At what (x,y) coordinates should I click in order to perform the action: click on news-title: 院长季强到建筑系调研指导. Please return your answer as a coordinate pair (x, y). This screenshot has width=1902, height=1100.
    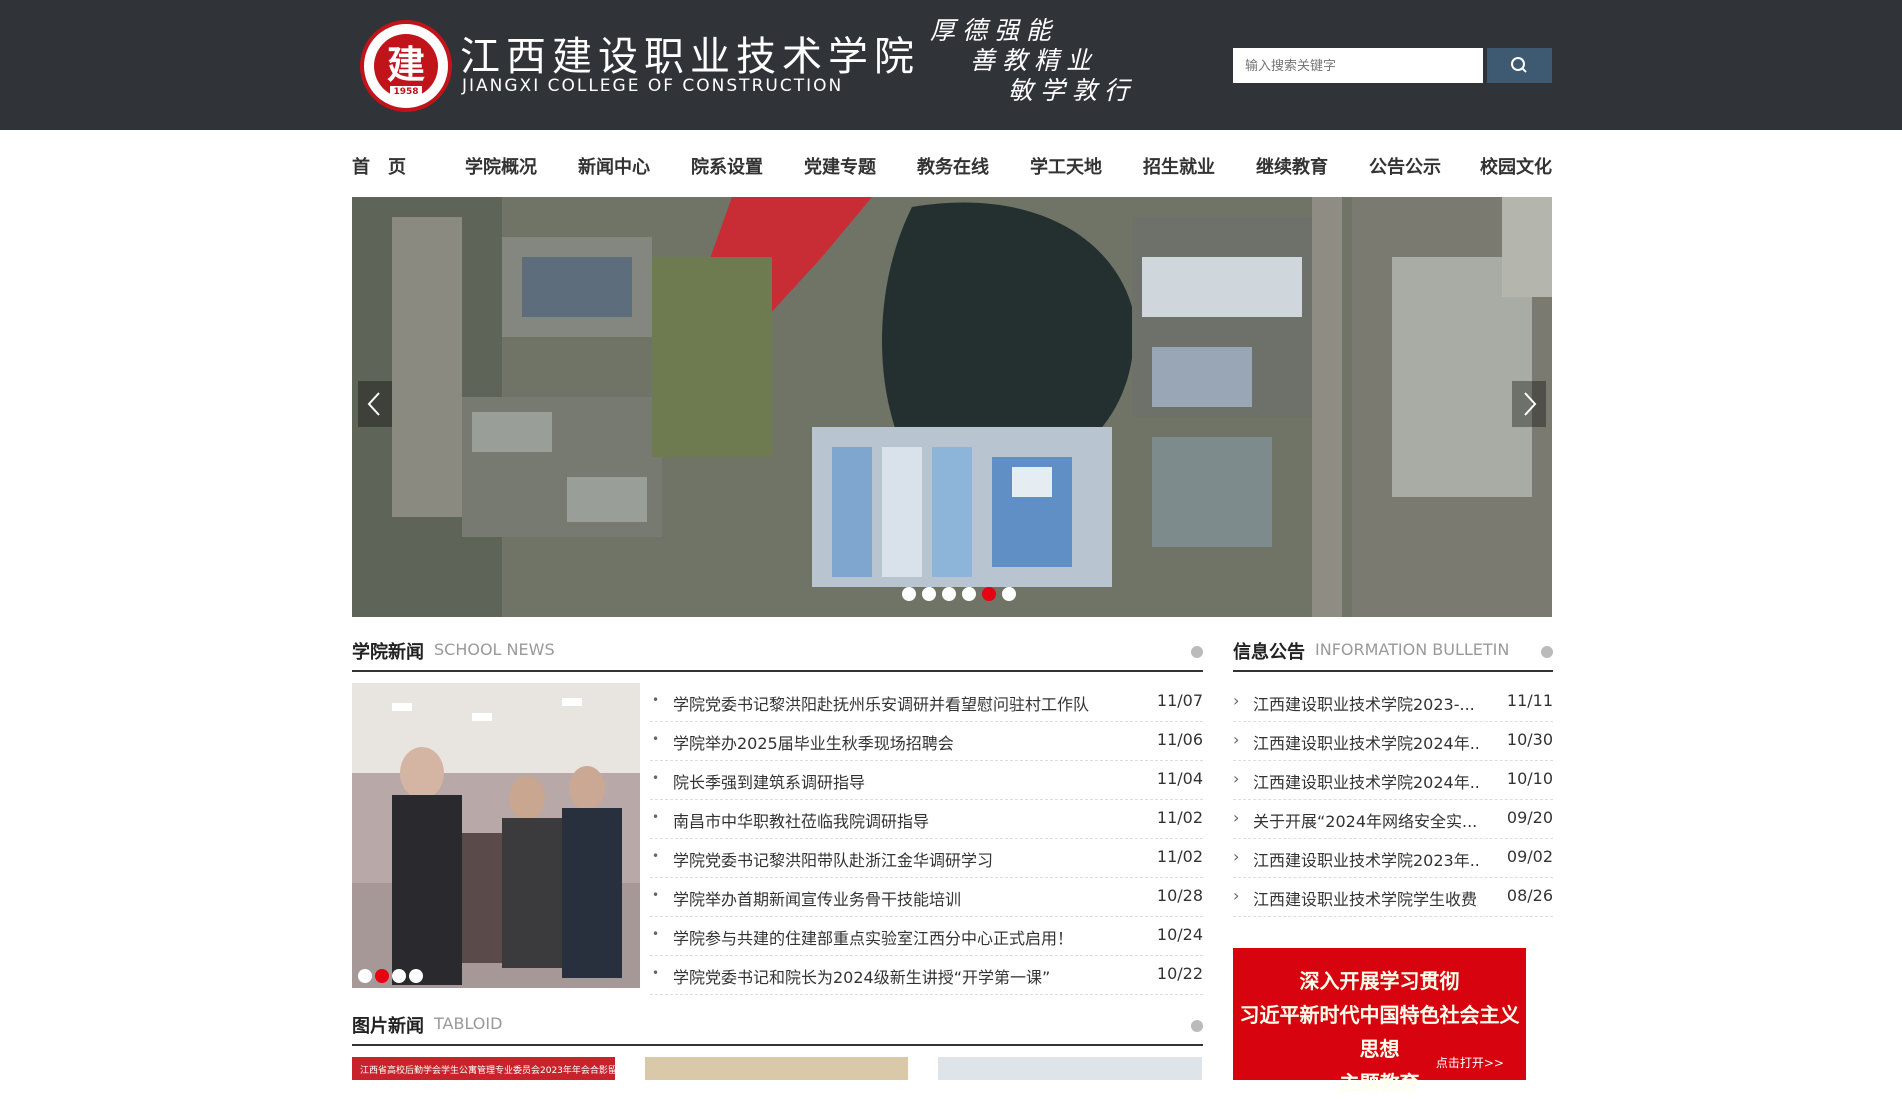
    Looking at the image, I should click on (769, 781).